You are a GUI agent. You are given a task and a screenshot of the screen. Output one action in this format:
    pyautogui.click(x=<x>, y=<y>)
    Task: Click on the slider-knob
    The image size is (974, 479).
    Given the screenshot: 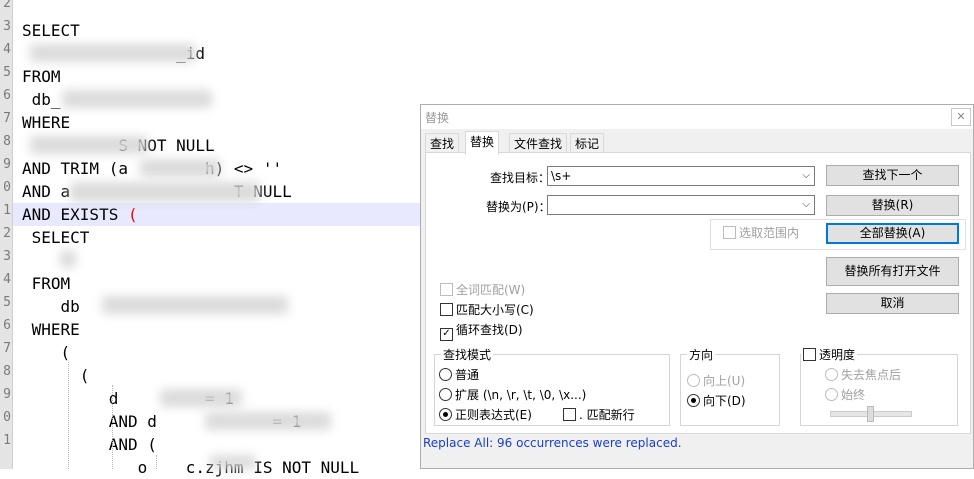 What is the action you would take?
    pyautogui.click(x=870, y=414)
    